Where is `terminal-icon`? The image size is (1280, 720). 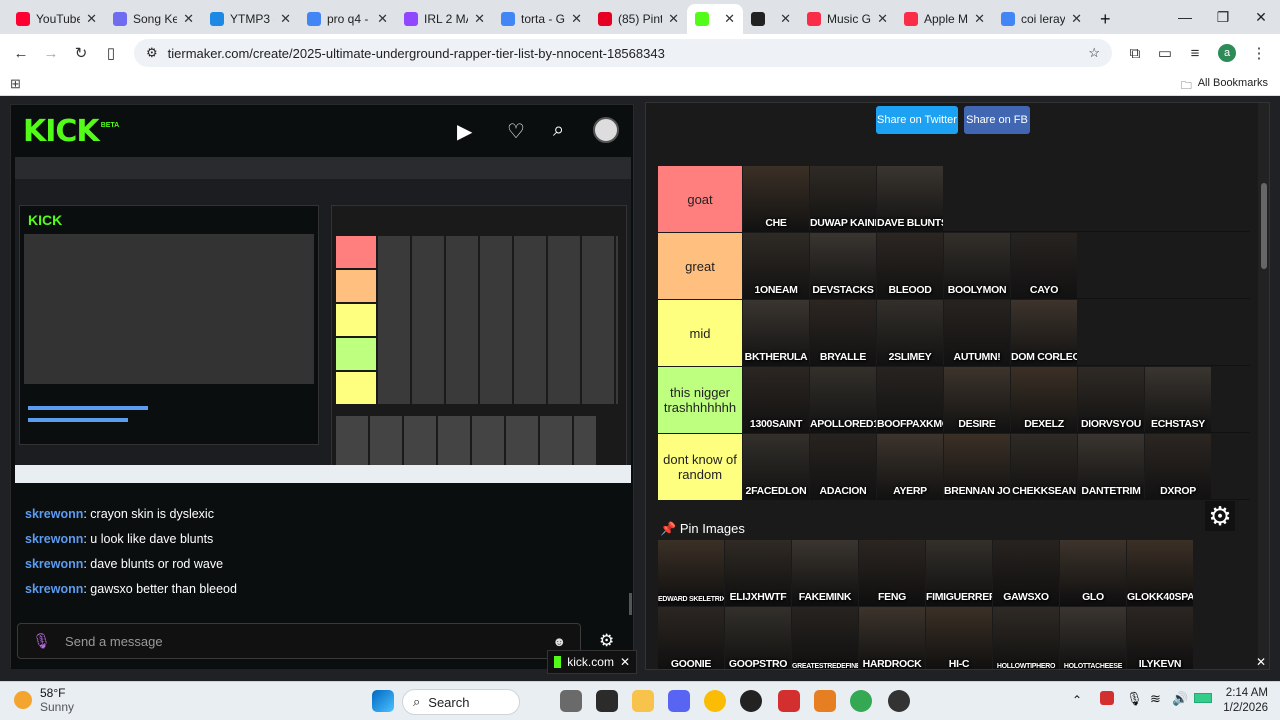
terminal-icon is located at coordinates (607, 701).